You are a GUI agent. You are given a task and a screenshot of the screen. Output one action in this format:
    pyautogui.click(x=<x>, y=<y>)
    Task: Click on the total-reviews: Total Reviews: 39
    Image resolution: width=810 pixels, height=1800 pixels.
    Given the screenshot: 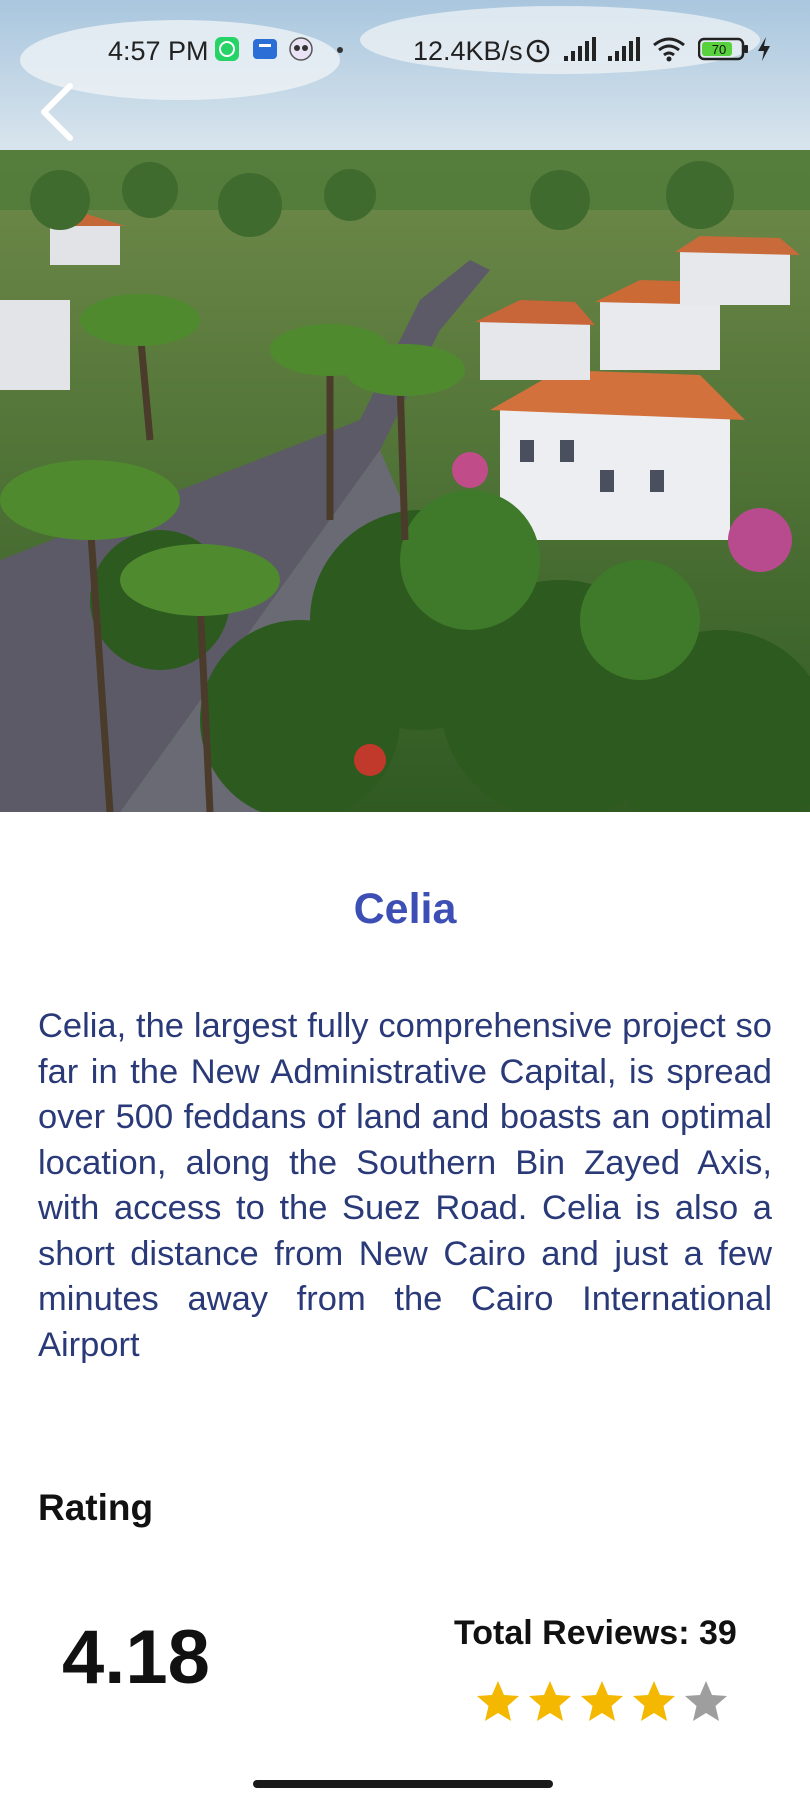 What is the action you would take?
    pyautogui.click(x=595, y=1633)
    